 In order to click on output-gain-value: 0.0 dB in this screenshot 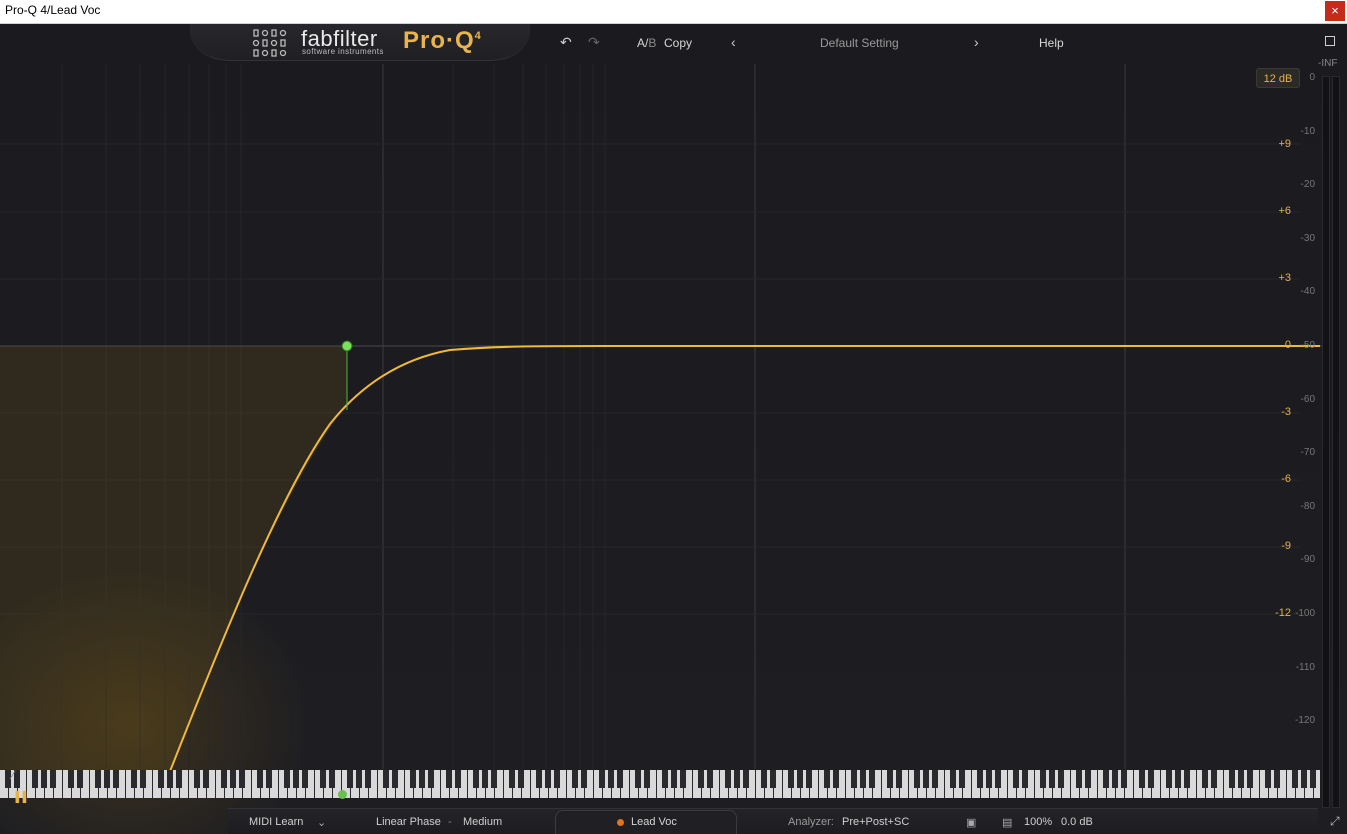, I will do `click(1077, 822)`.